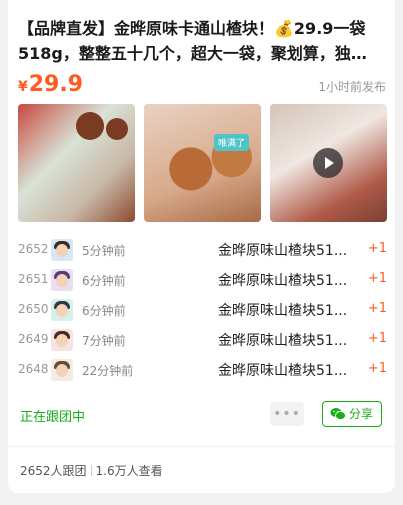 The width and height of the screenshot is (403, 505). I want to click on separator, so click(91, 470).